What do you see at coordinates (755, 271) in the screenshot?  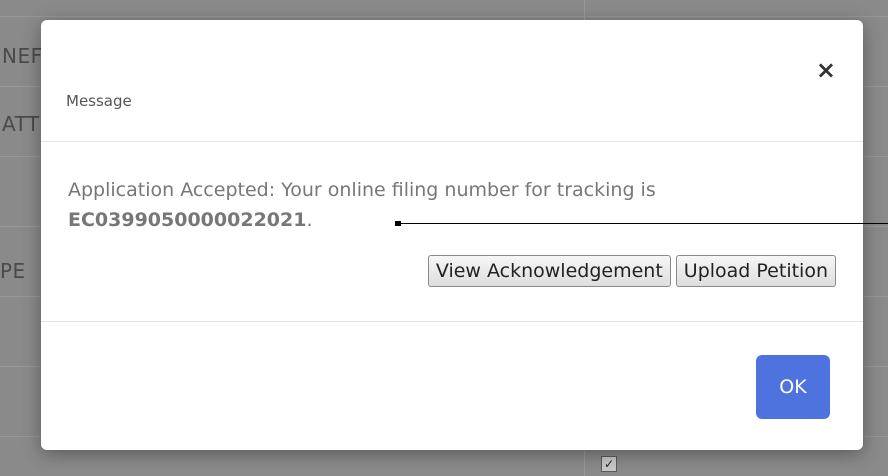 I see `upload-petition-button: Upload Petition` at bounding box center [755, 271].